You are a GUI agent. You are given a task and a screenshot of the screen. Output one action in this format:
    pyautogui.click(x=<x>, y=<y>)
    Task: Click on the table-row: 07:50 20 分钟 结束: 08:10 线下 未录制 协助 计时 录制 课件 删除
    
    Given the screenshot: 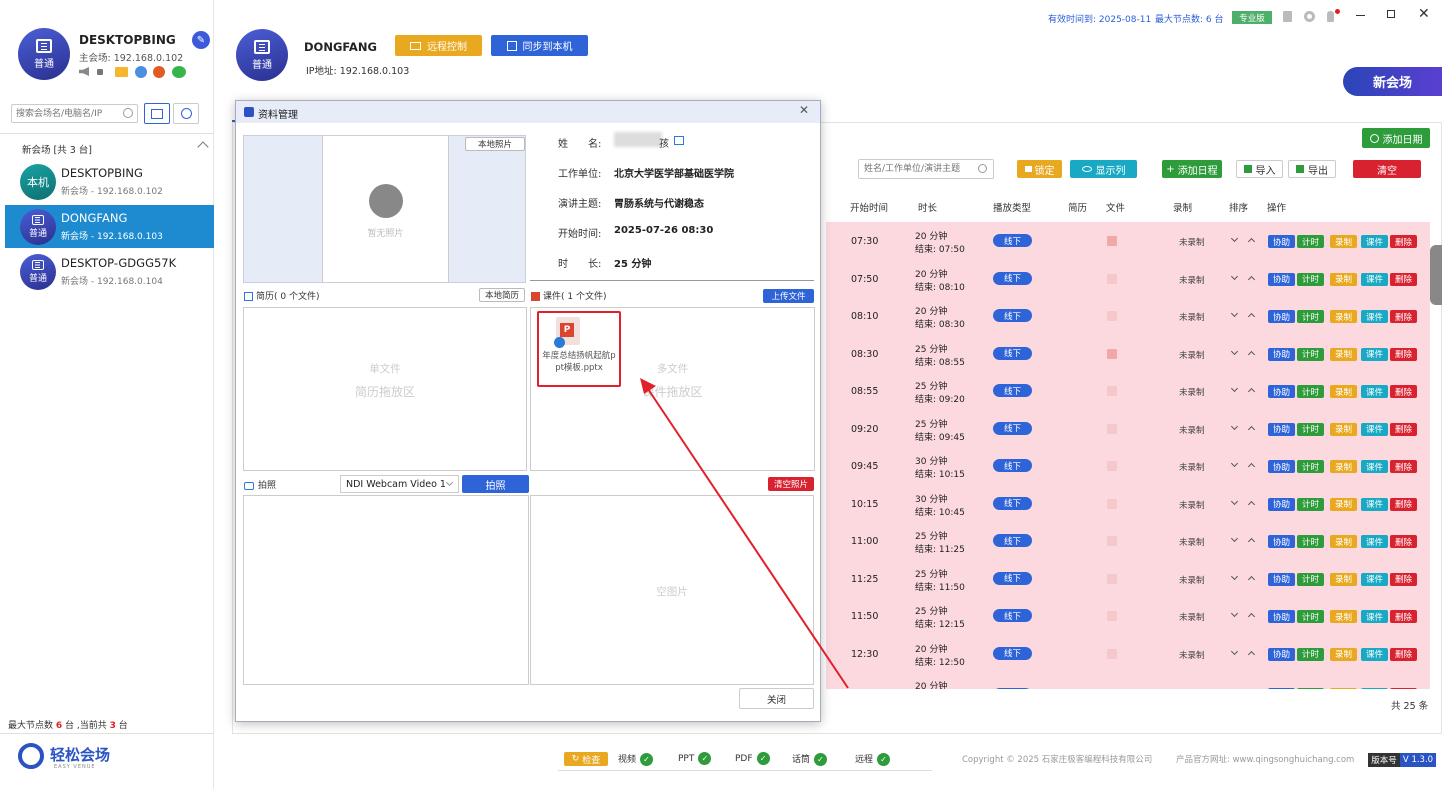 What is the action you would take?
    pyautogui.click(x=1128, y=283)
    